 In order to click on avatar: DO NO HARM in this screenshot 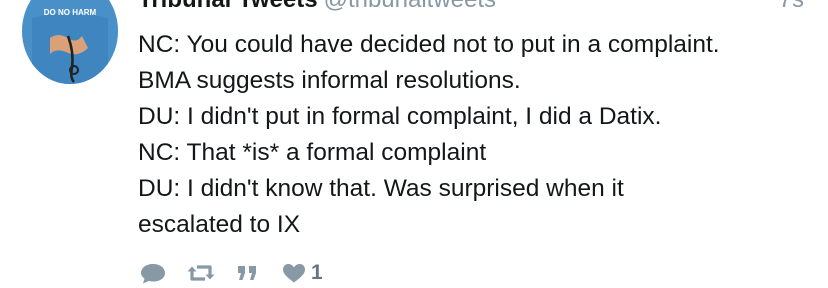, I will do `click(70, 42)`.